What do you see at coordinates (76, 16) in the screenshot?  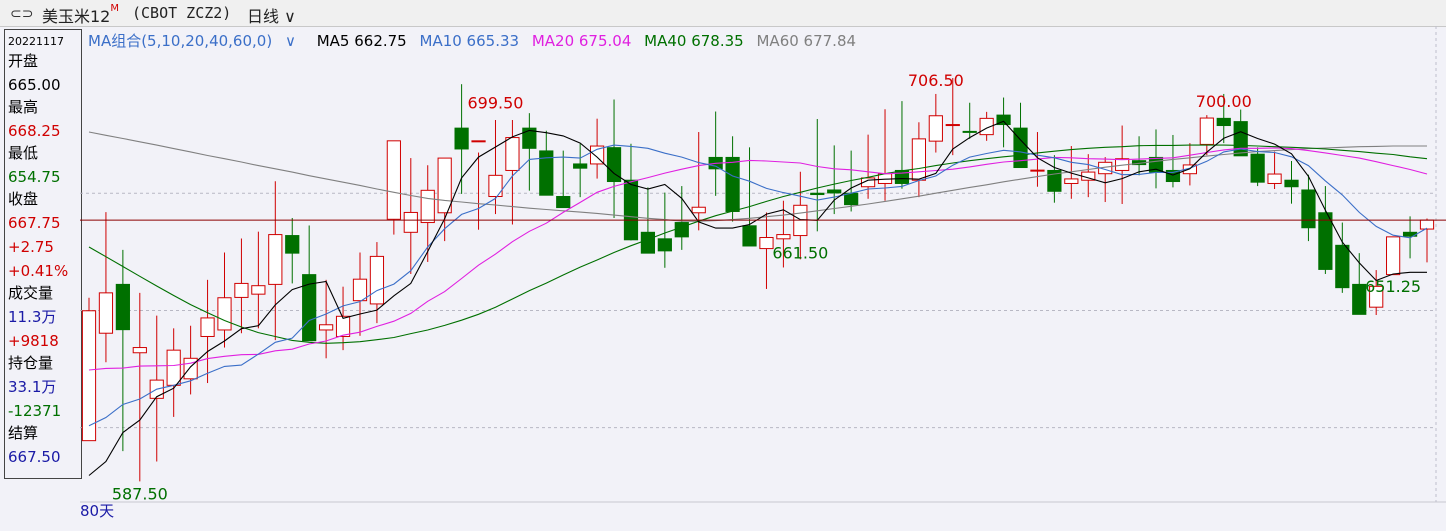 I see `instrument-name-text: 美玉米12` at bounding box center [76, 16].